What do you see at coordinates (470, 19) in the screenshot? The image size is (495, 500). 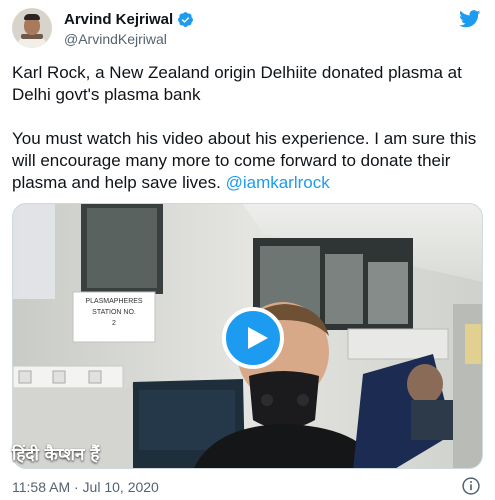 I see `twitter-bird-icon` at bounding box center [470, 19].